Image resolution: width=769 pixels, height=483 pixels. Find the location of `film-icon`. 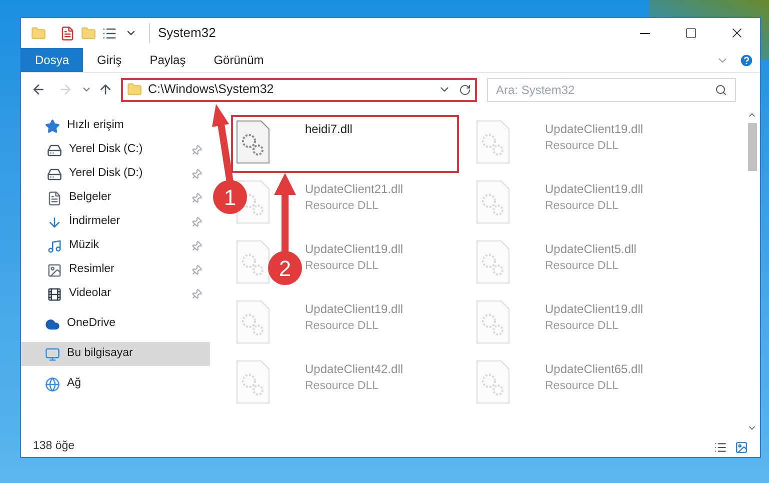

film-icon is located at coordinates (54, 294).